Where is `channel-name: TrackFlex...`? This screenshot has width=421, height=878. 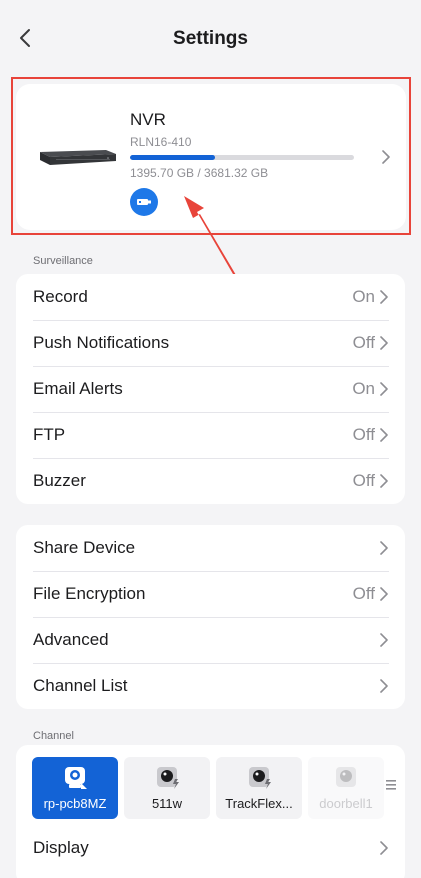
channel-name: TrackFlex... is located at coordinates (259, 803).